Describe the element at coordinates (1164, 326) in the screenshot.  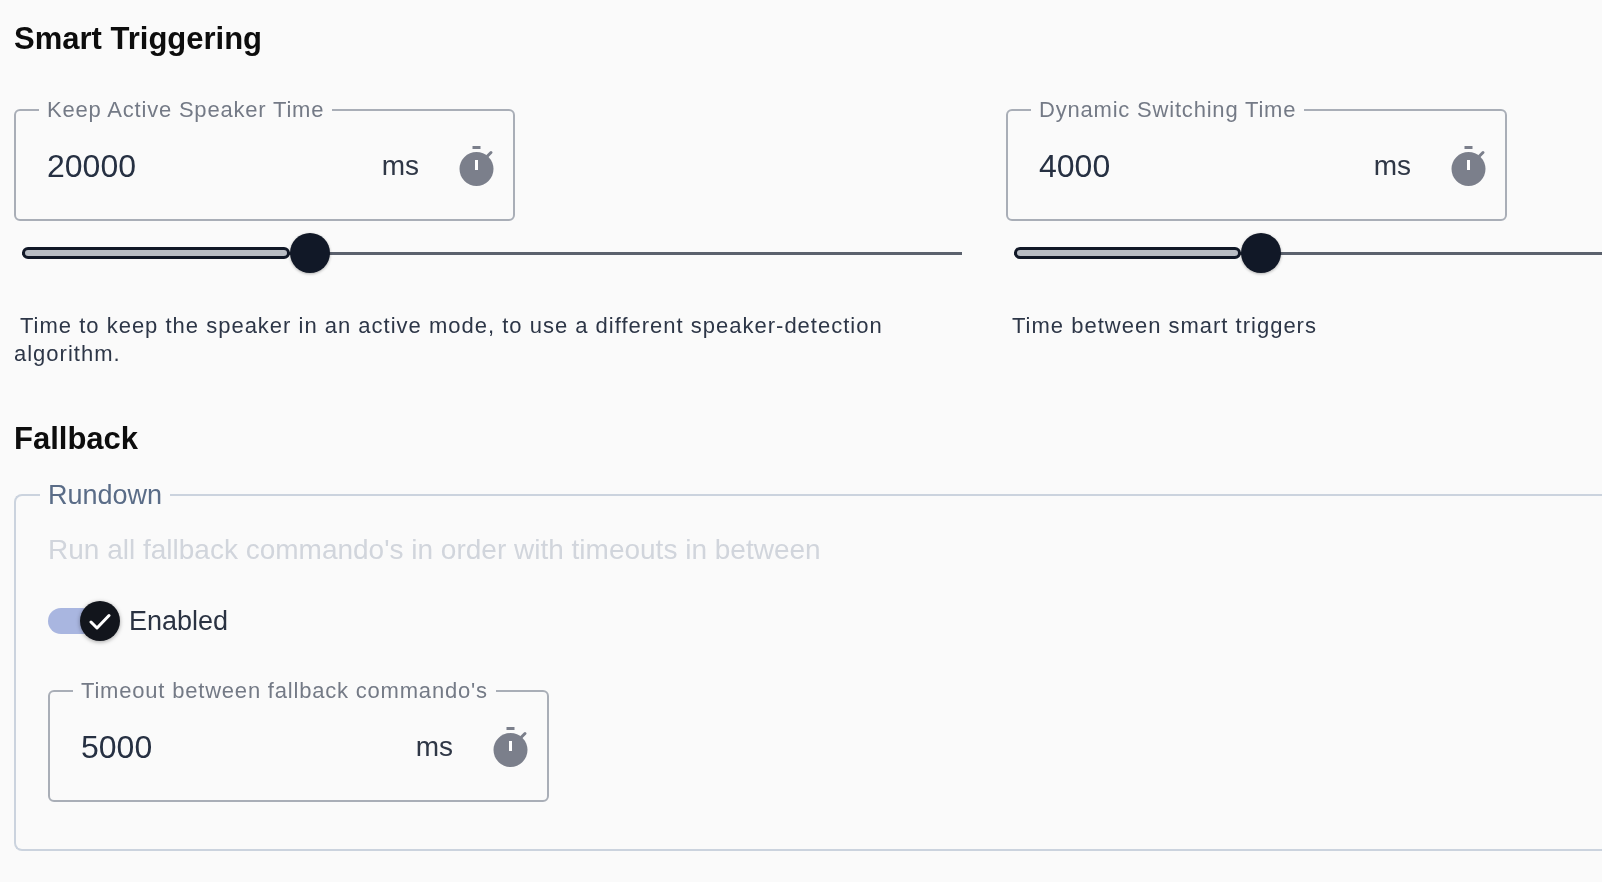
I see `setting-description: Time between smart triggers` at that location.